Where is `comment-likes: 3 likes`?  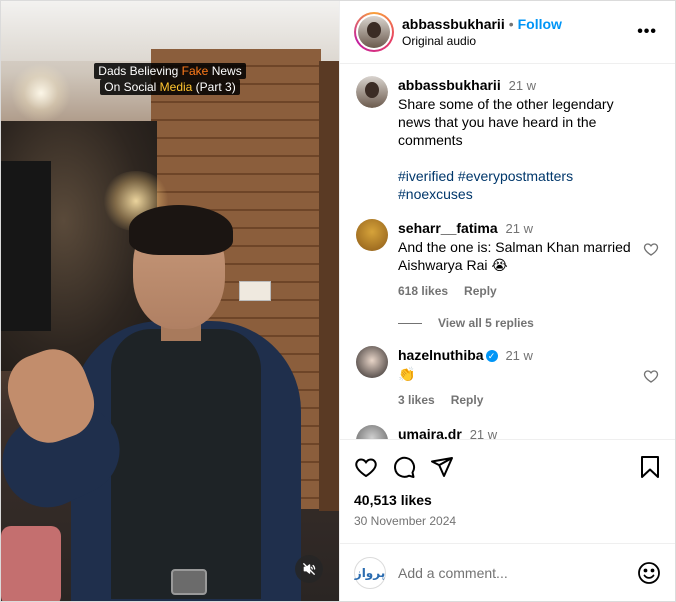 comment-likes: 3 likes is located at coordinates (416, 400).